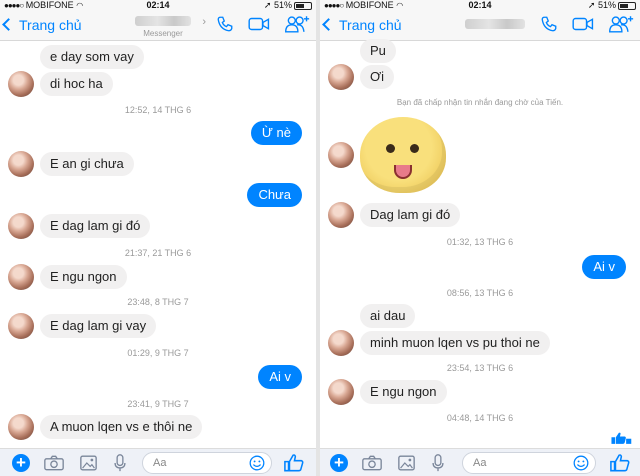 The width and height of the screenshot is (640, 476). Describe the element at coordinates (98, 326) in the screenshot. I see `incoming-message-bubble: E dag lam gi vay` at that location.